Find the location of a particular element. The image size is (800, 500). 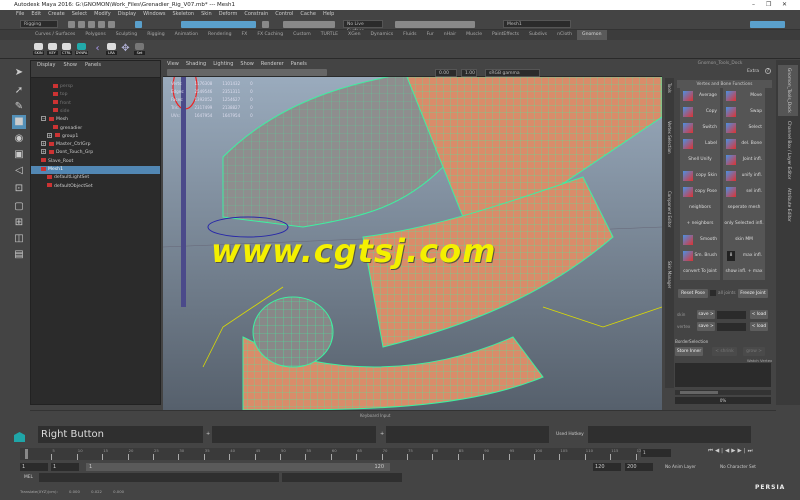

outliner-item: + group1 is located at coordinates (62, 136).